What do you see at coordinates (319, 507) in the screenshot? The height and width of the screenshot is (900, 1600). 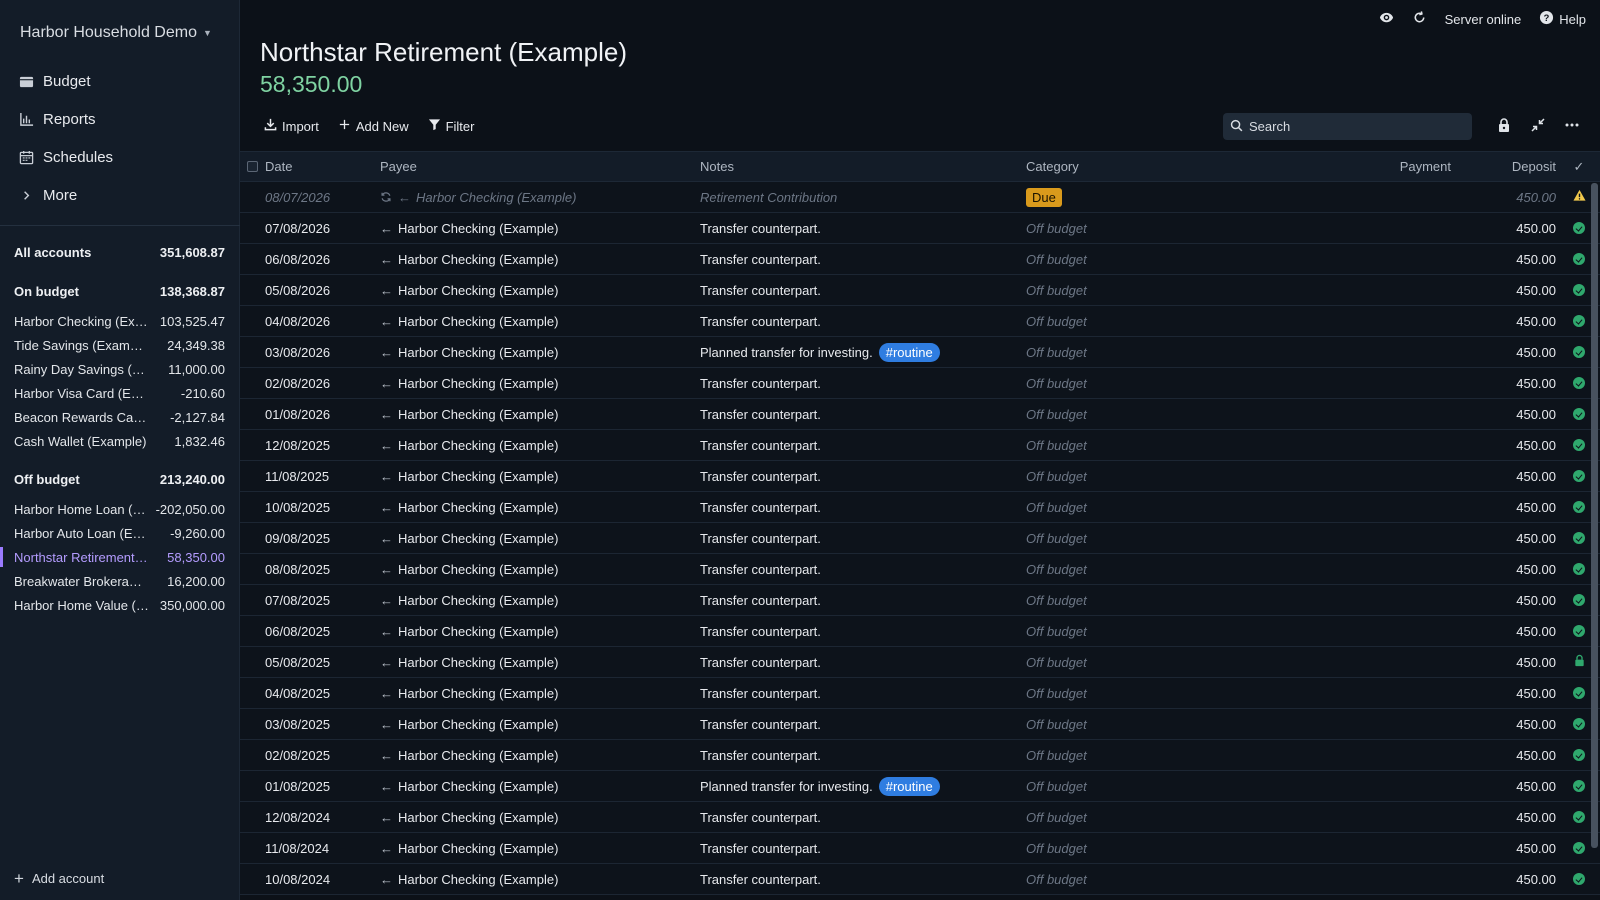 I see `date-cell: 10/08/2025` at bounding box center [319, 507].